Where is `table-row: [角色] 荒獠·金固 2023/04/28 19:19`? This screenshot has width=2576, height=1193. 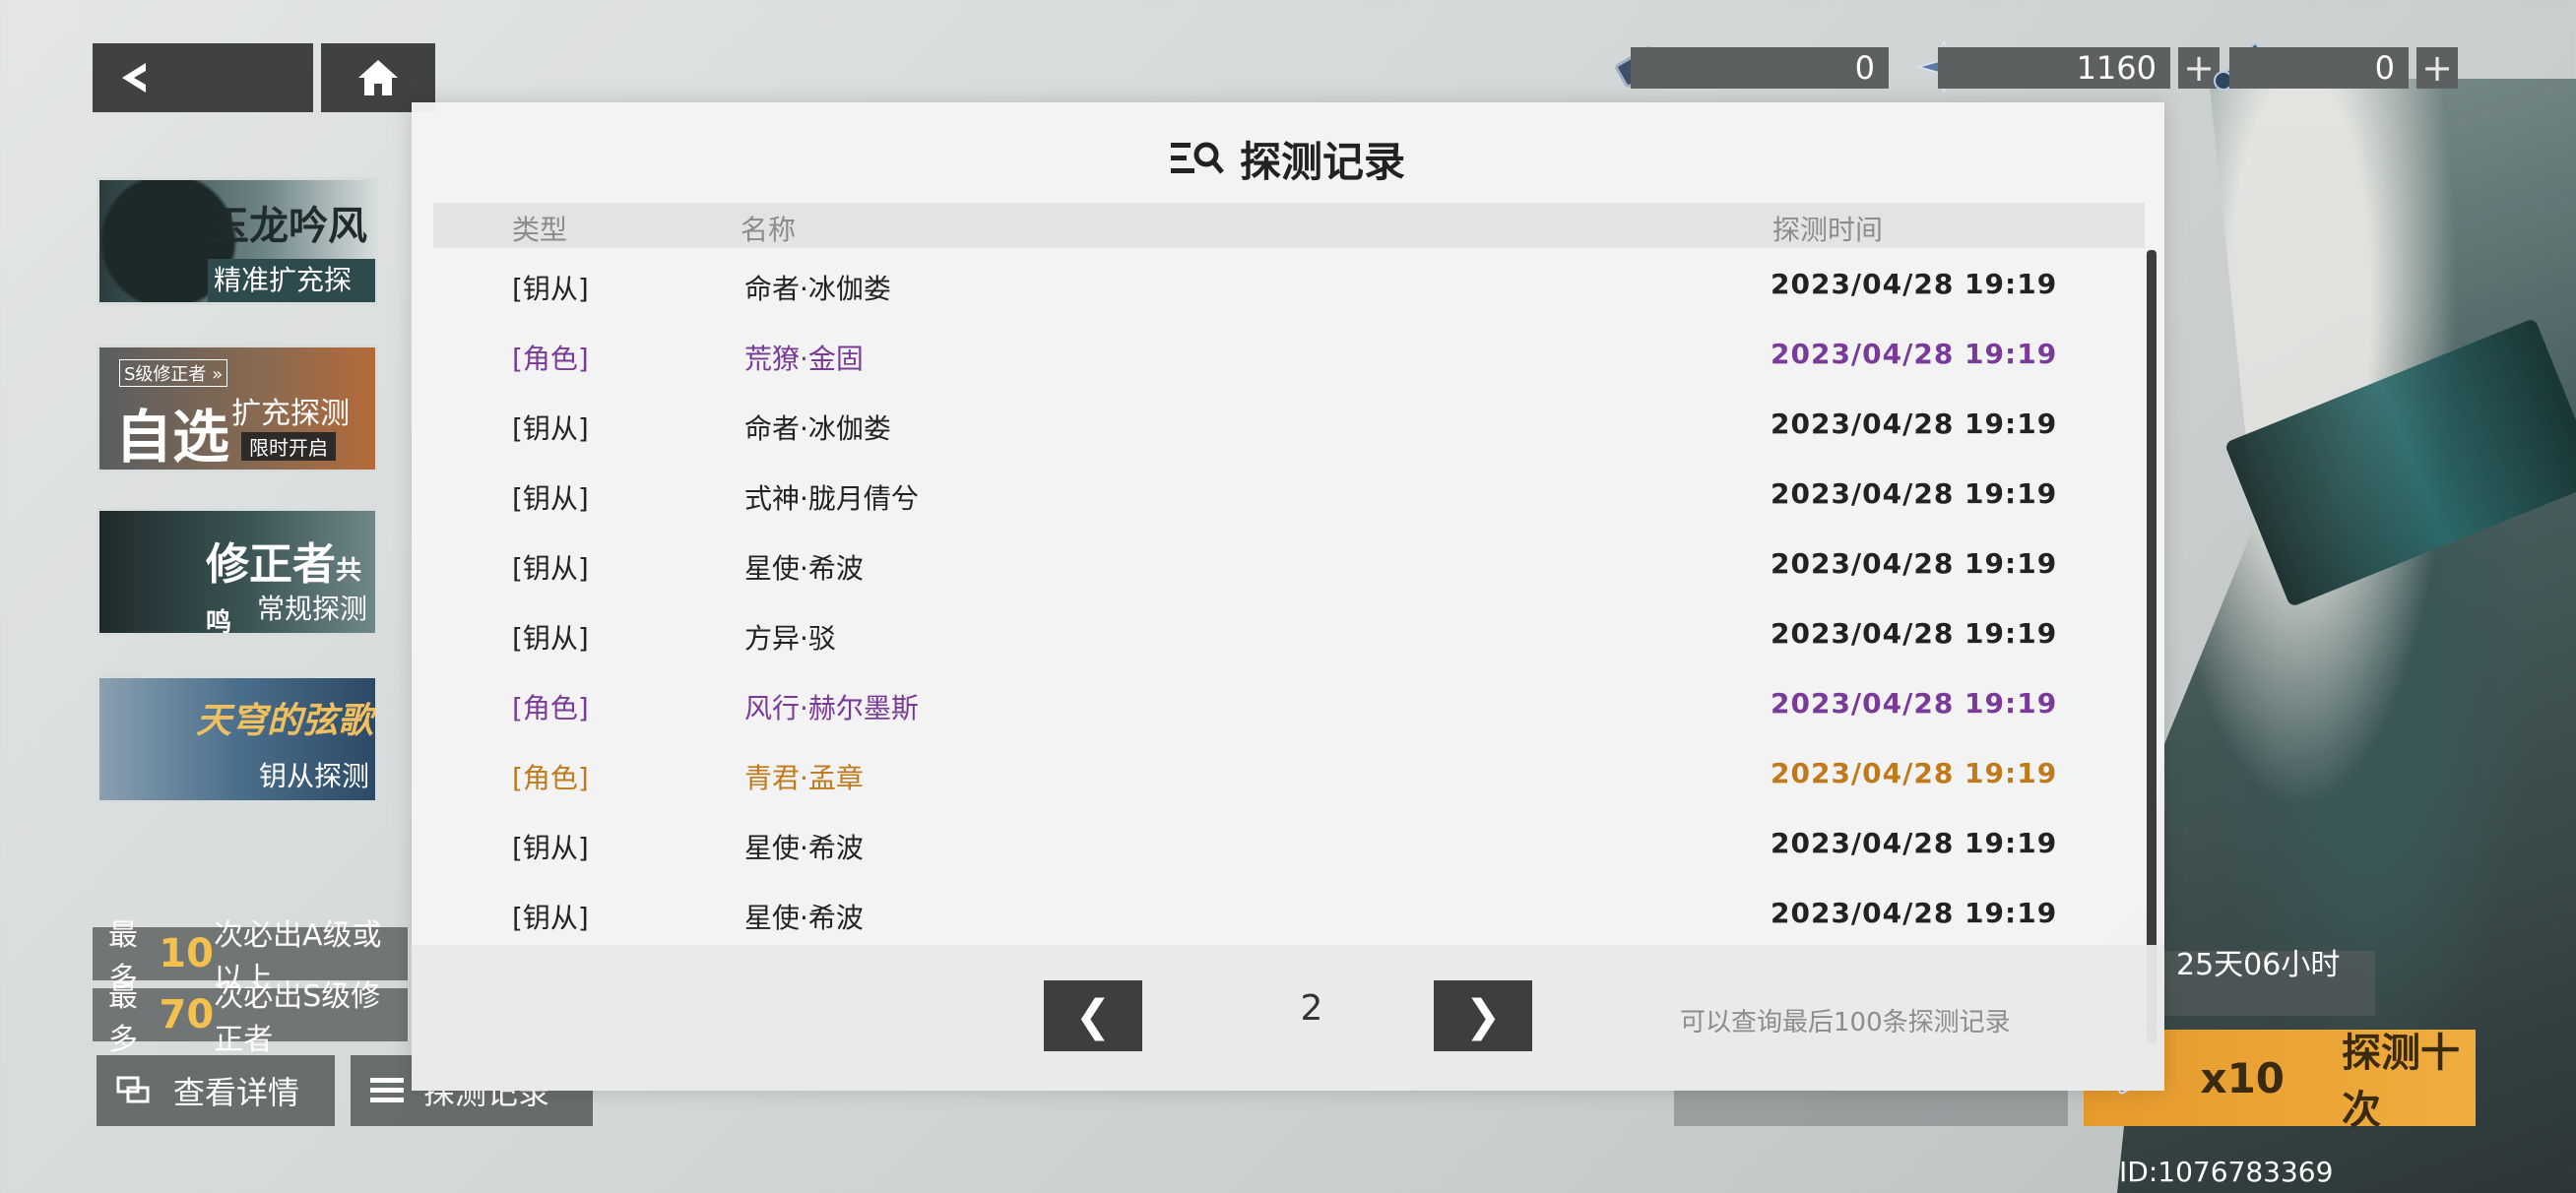 table-row: [角色] 荒獠·金固 2023/04/28 19:19 is located at coordinates (1285, 356).